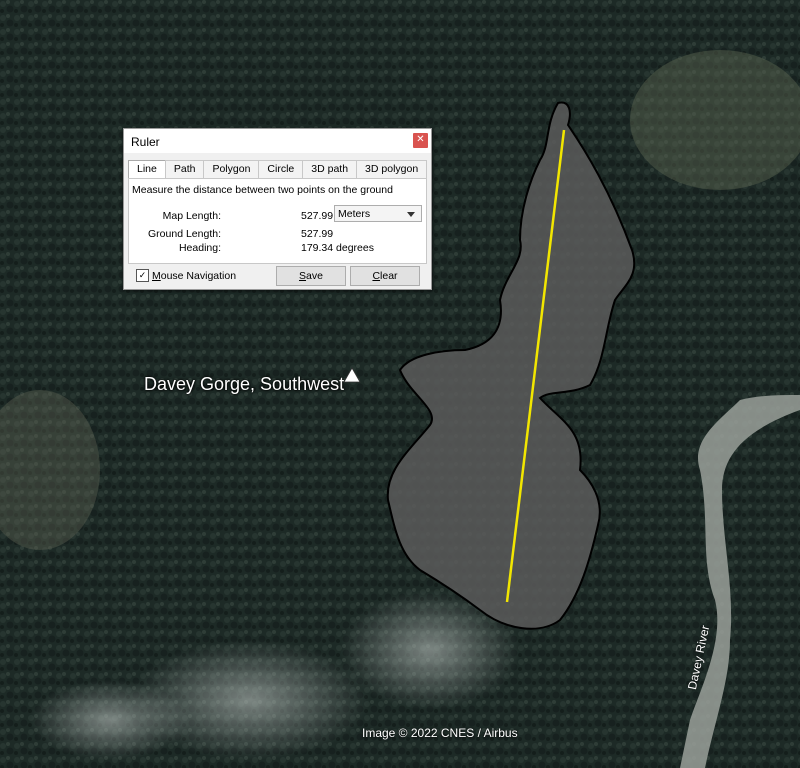 The width and height of the screenshot is (800, 768). What do you see at coordinates (378, 213) in the screenshot?
I see `units-dropdown: Meters` at bounding box center [378, 213].